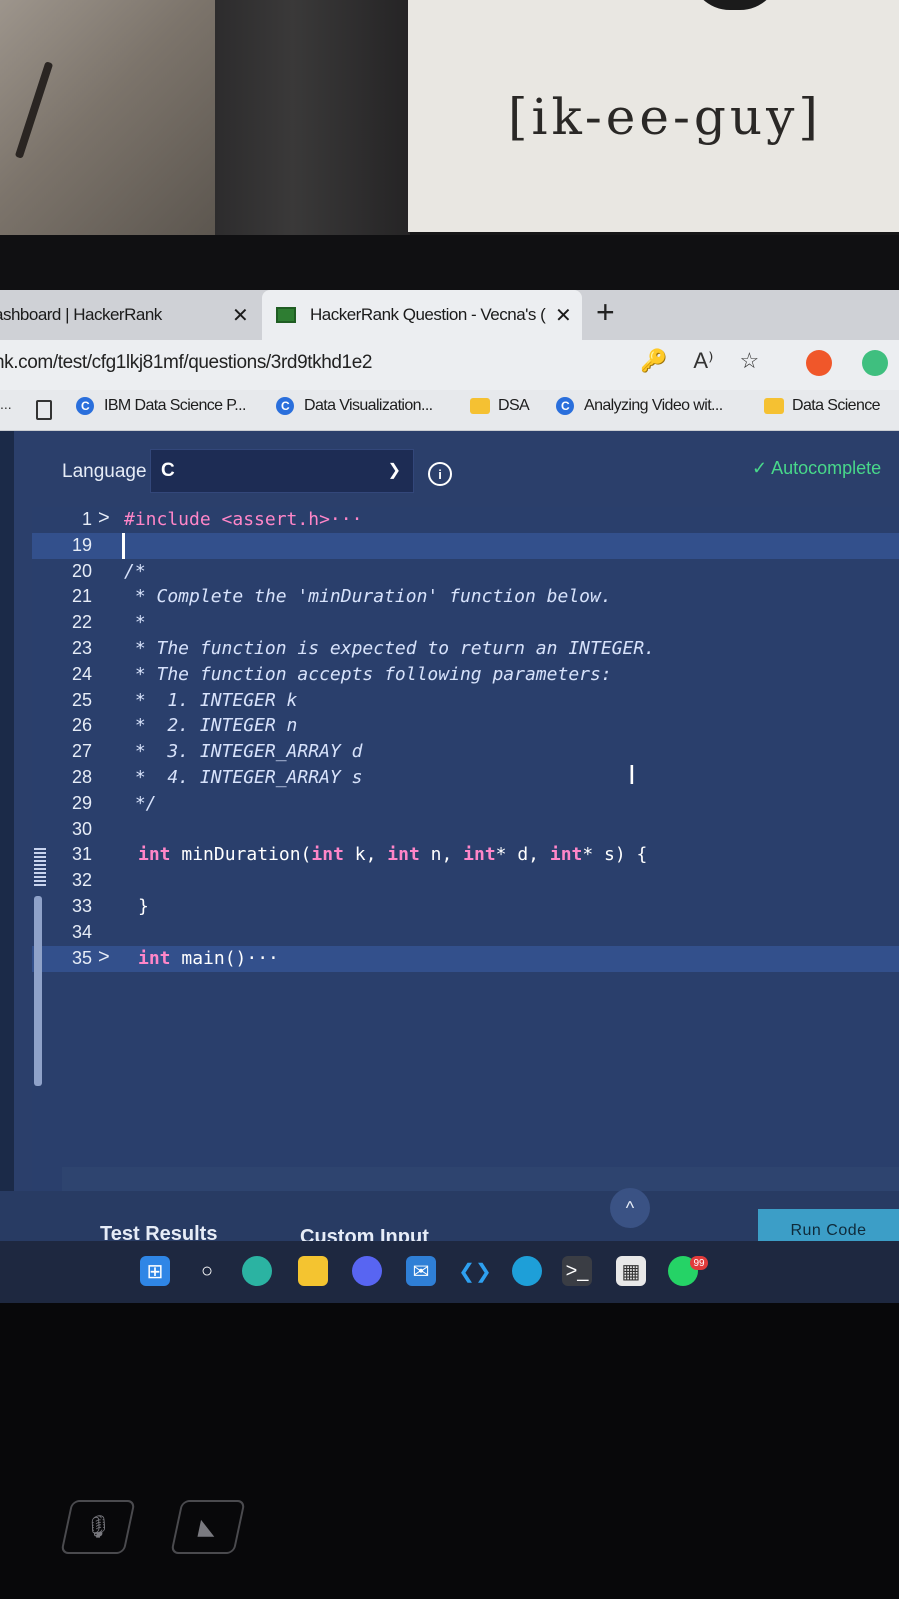  Describe the element at coordinates (653, 361) in the screenshot. I see `key-icon: 🔑` at that location.